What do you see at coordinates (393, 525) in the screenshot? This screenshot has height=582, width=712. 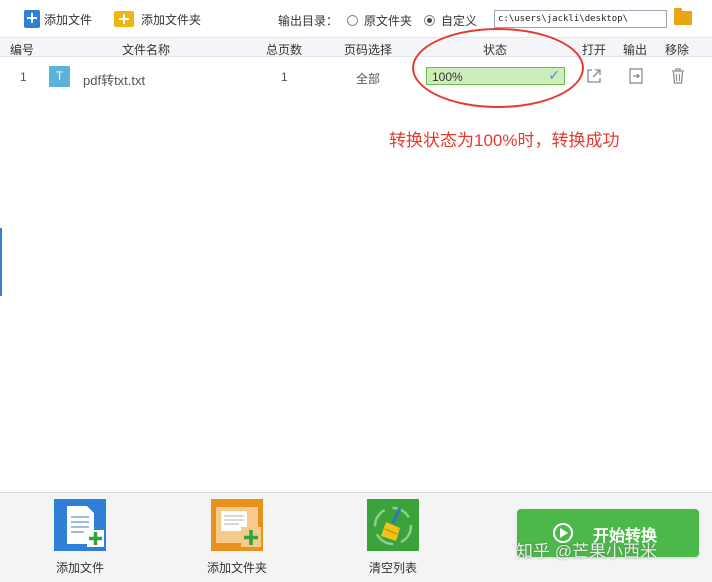 I see `broom-icon` at bounding box center [393, 525].